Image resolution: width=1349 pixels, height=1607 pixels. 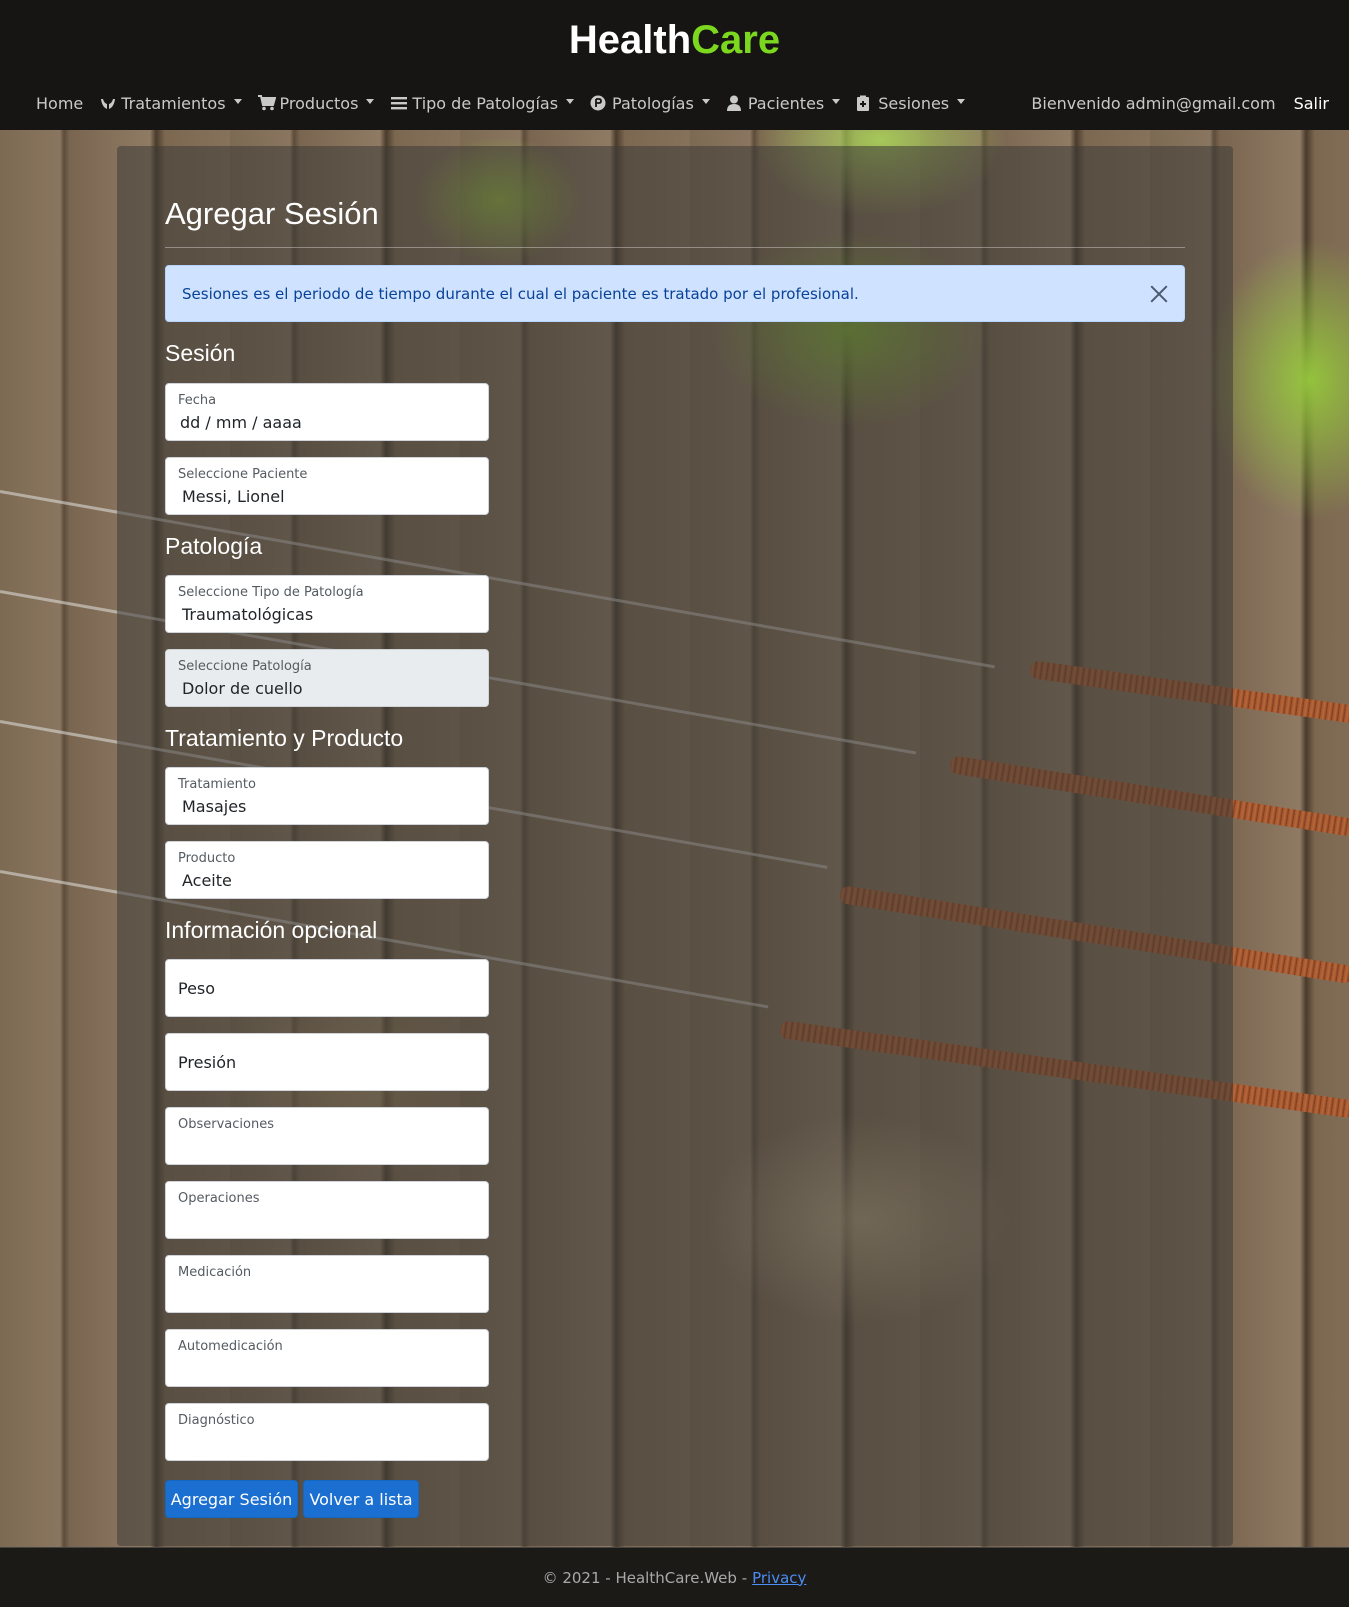 I want to click on section-patologia: Patología, so click(x=214, y=546).